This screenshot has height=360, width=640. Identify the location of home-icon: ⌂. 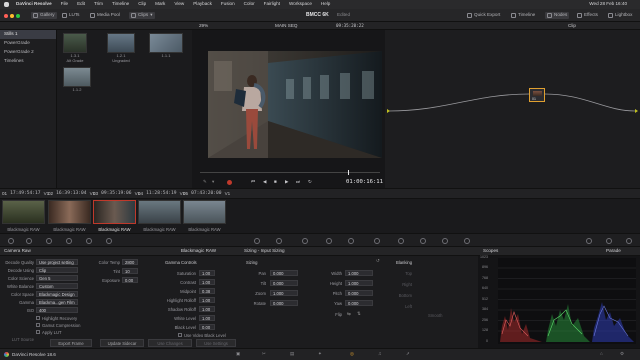
(601, 354).